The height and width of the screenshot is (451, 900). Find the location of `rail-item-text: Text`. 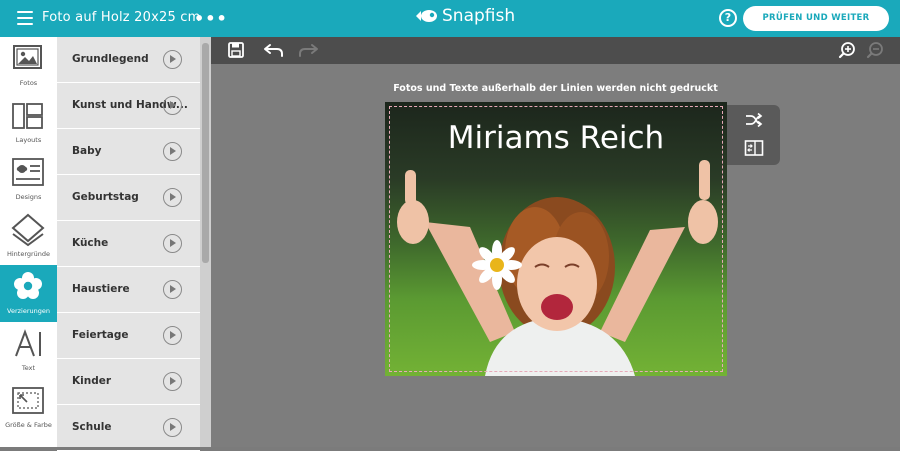

rail-item-text: Text is located at coordinates (28, 350).